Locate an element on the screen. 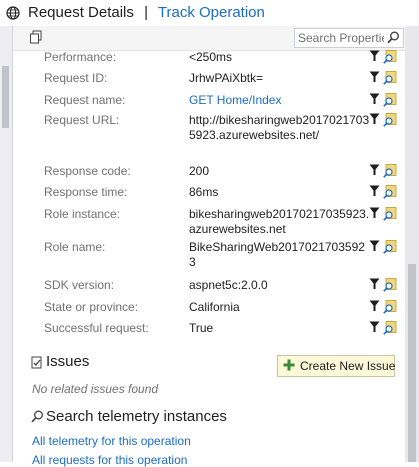 The width and height of the screenshot is (419, 467). property-value: 86ms is located at coordinates (204, 192).